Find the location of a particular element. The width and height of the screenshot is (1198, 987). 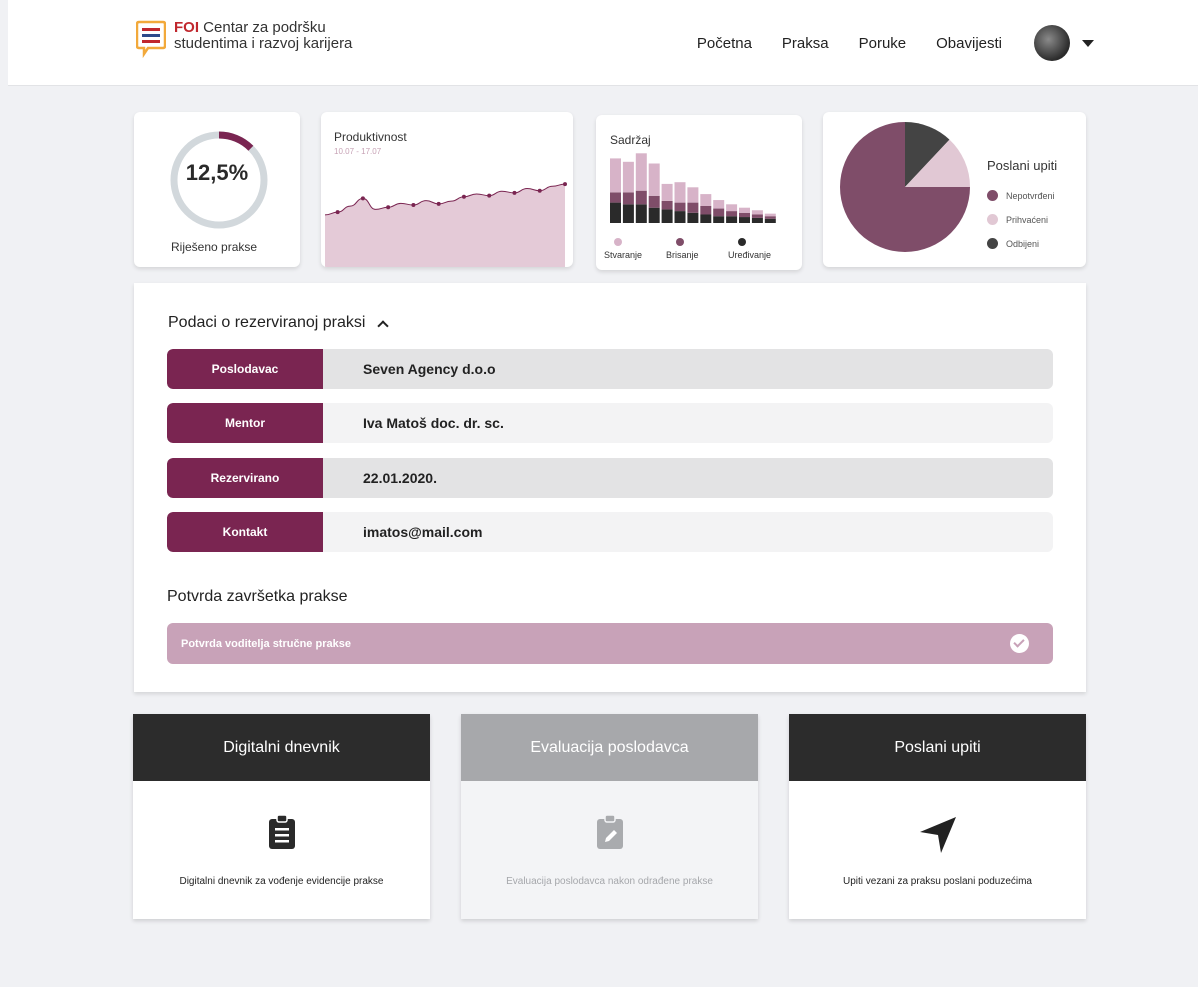

inquiries-title: Poslani upiti is located at coordinates (1022, 165).